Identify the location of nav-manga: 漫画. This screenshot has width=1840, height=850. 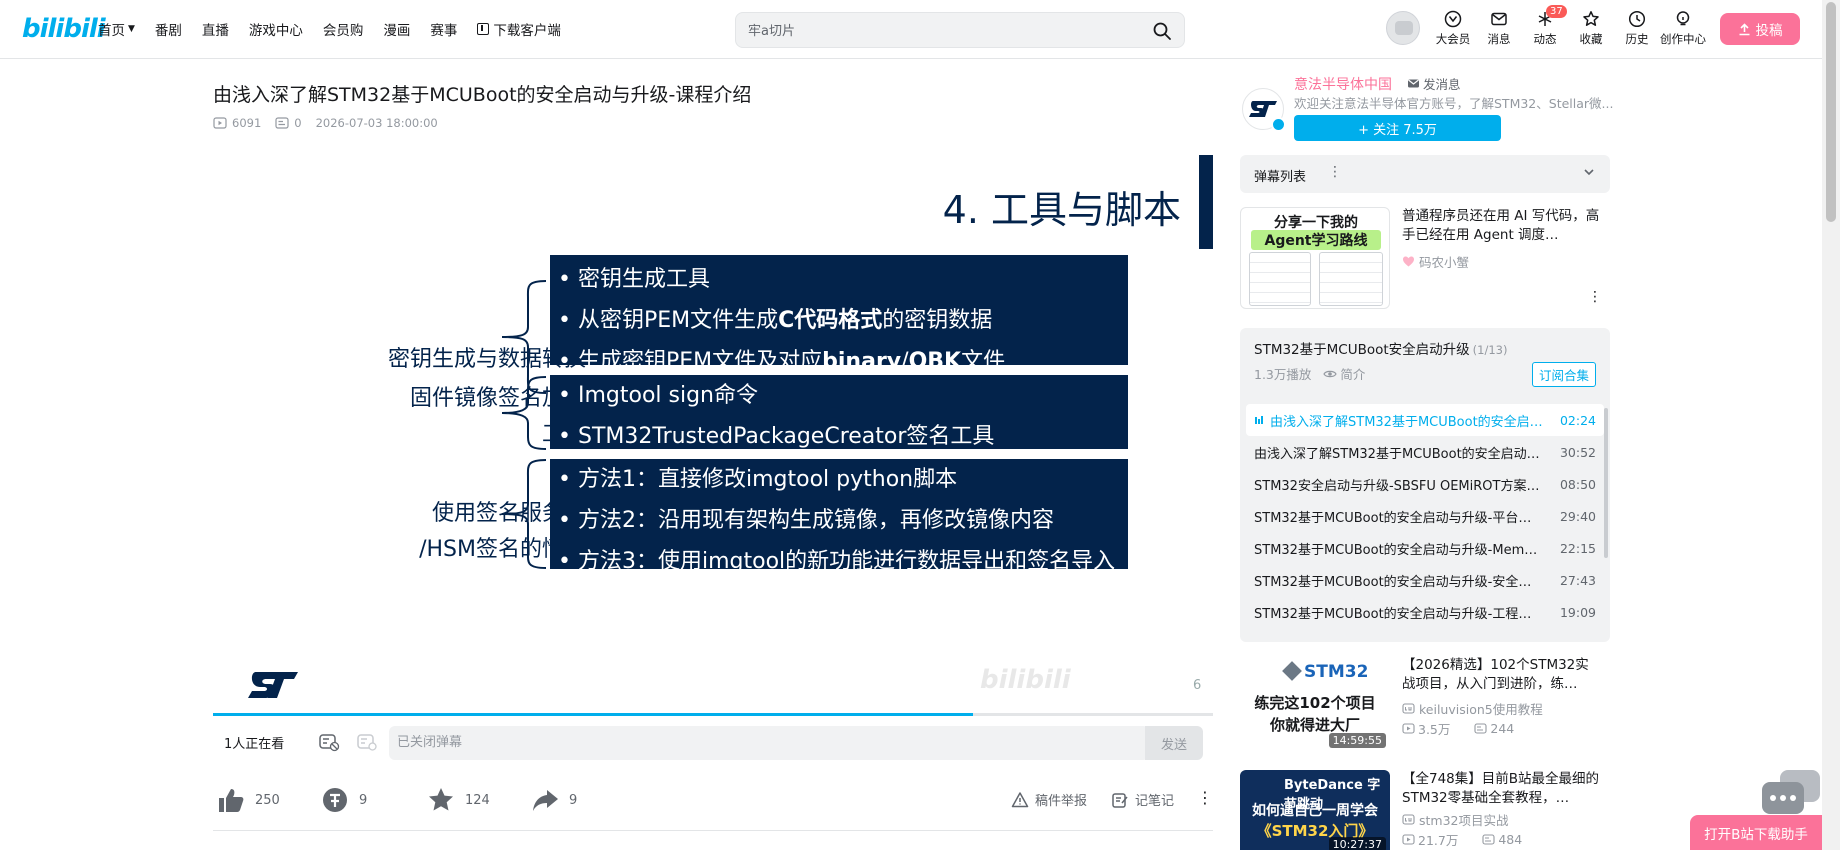
(396, 29).